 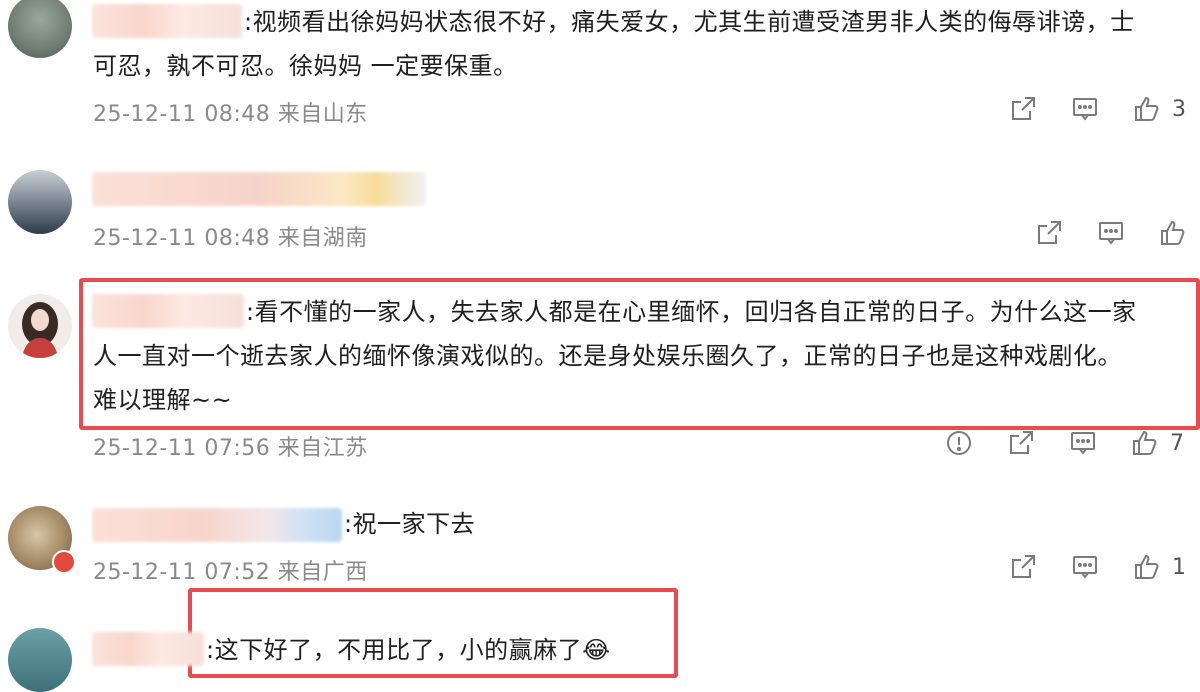 I want to click on comment-actions: 3, so click(x=1082, y=109).